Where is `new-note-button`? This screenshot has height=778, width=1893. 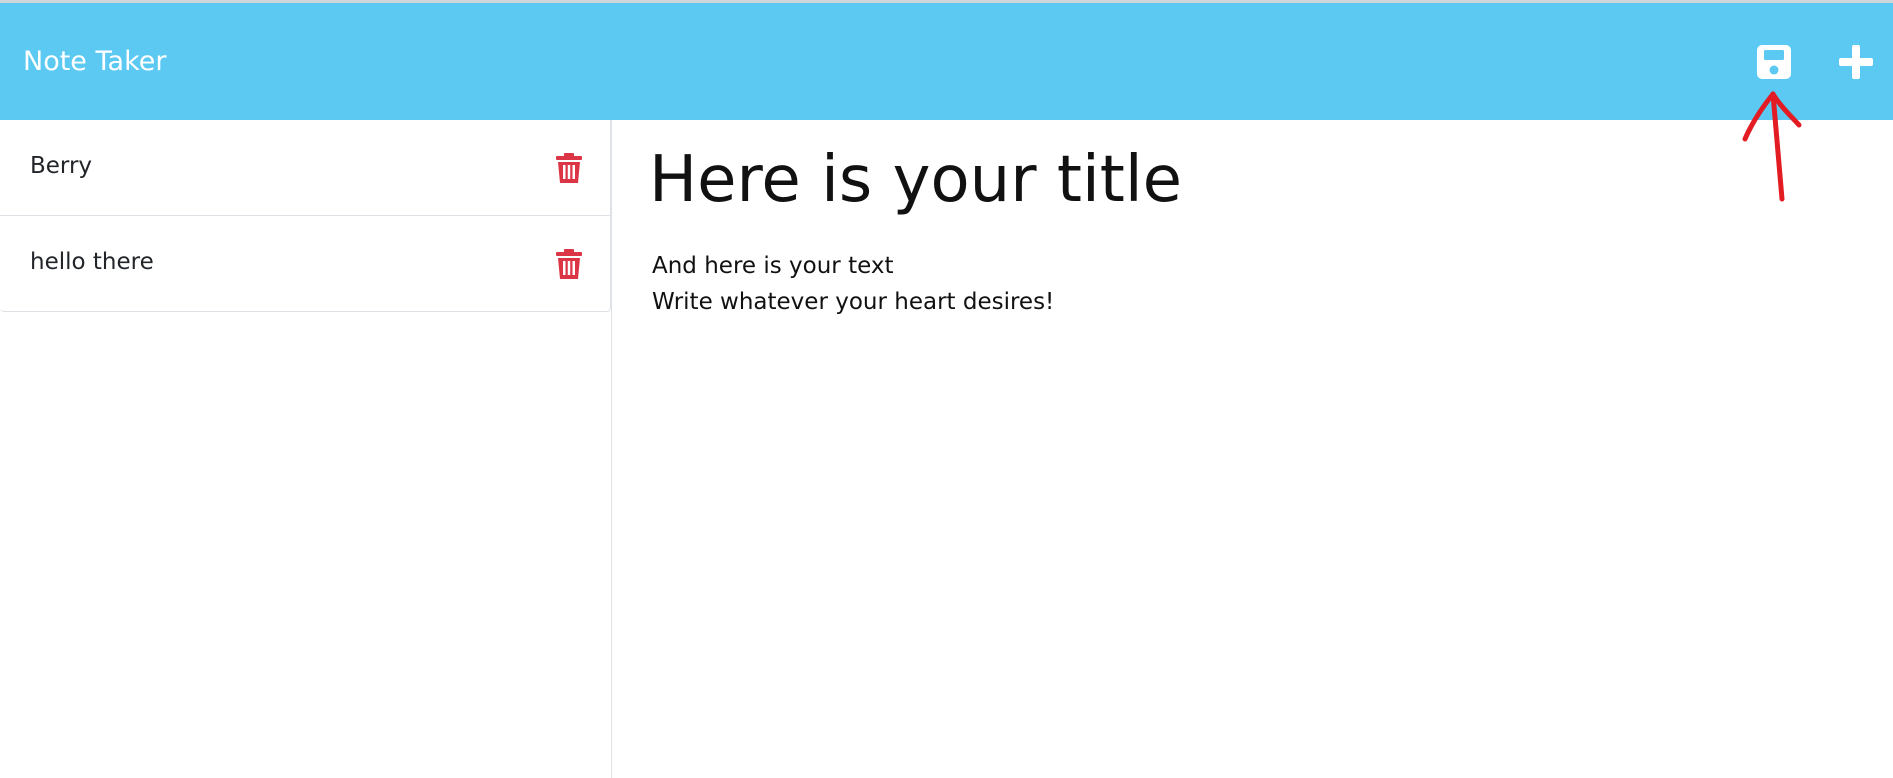 new-note-button is located at coordinates (1856, 62).